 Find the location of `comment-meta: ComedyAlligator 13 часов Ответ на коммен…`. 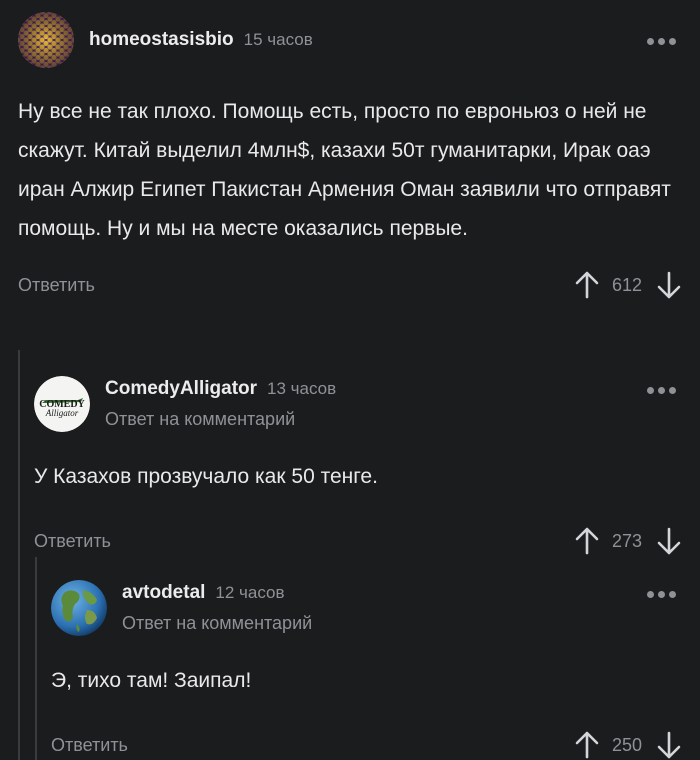

comment-meta: ComedyAlligator 13 часов Ответ на коммен… is located at coordinates (220, 403).